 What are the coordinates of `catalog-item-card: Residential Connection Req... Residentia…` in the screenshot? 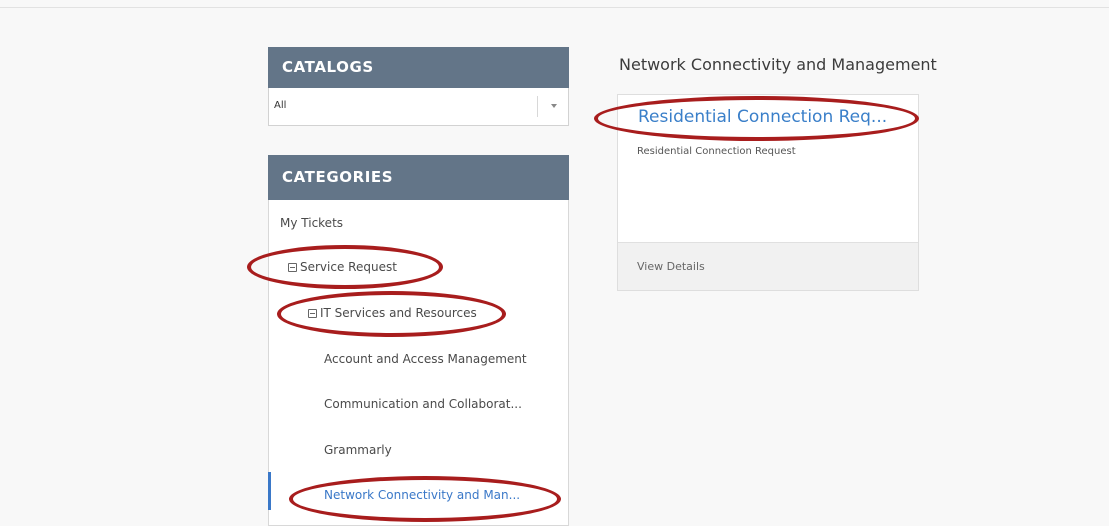 It's located at (768, 192).